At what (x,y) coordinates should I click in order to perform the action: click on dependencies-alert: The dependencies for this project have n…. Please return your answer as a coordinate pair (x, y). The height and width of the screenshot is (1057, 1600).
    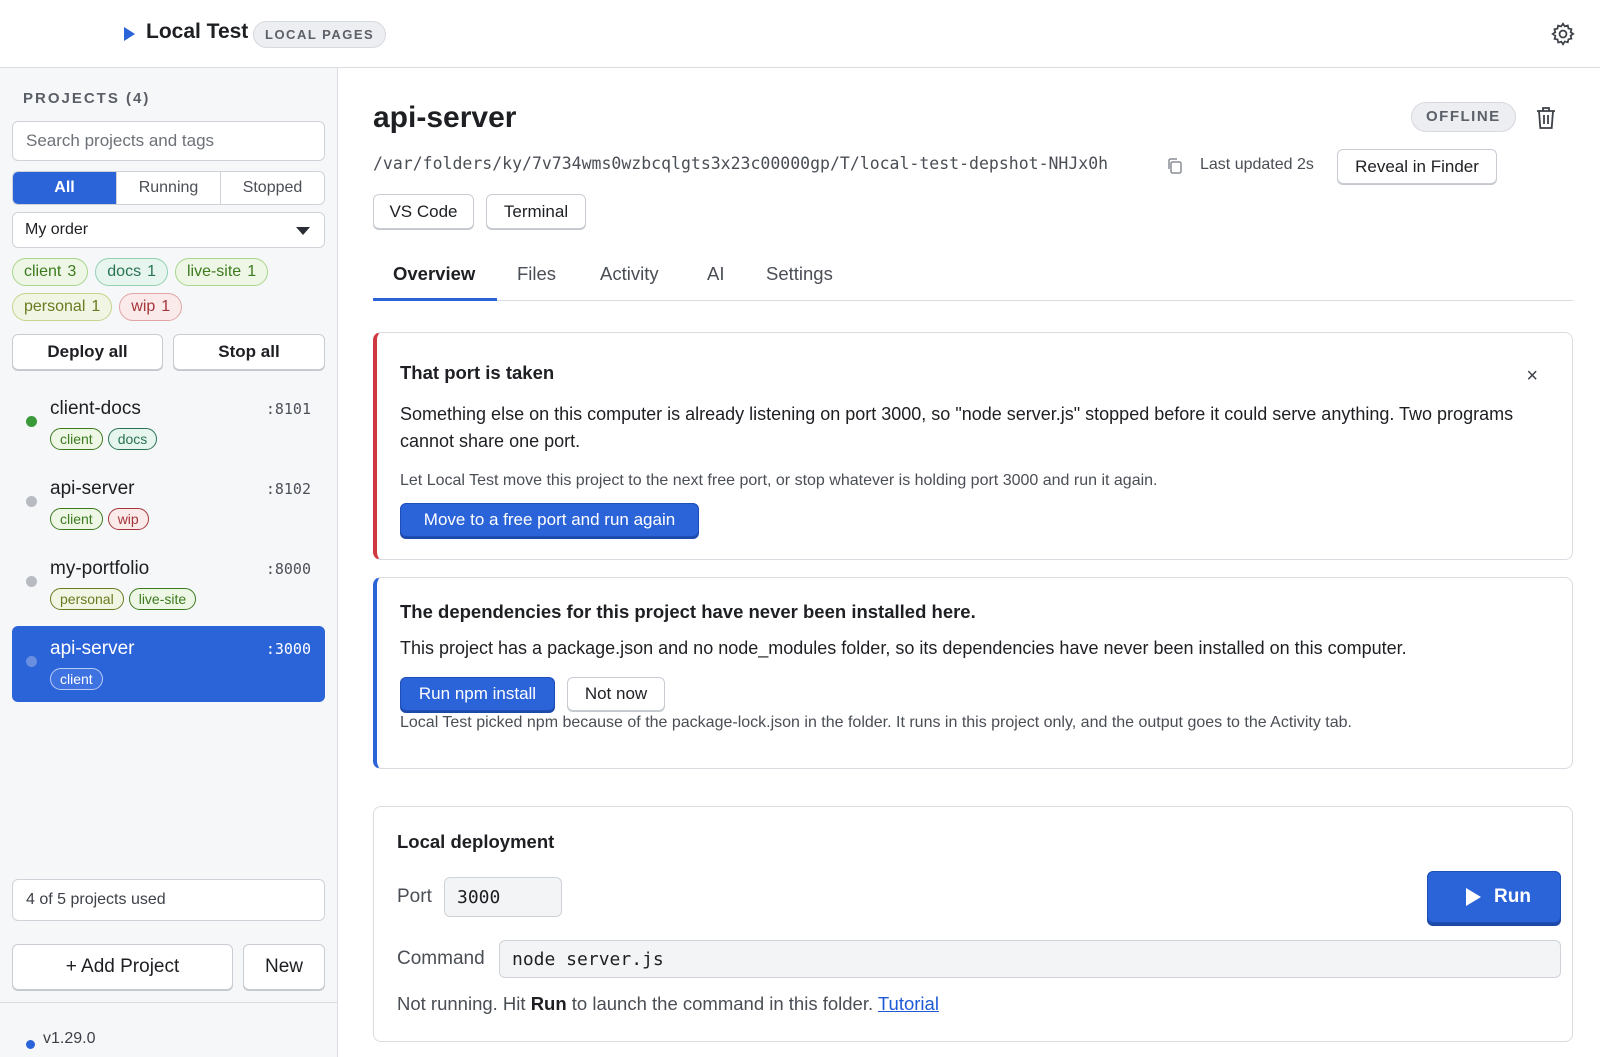
    Looking at the image, I should click on (973, 673).